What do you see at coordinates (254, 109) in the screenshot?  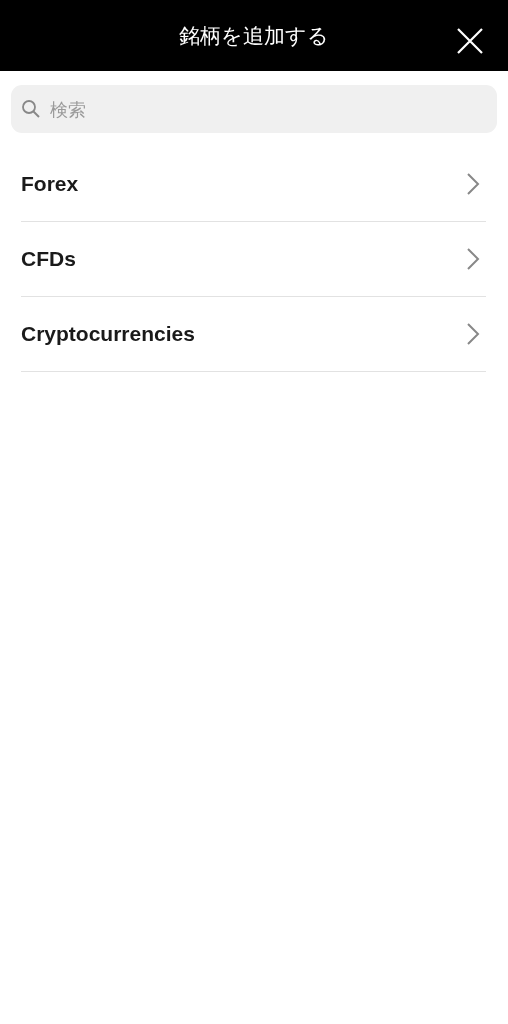 I see `search-field: 検索` at bounding box center [254, 109].